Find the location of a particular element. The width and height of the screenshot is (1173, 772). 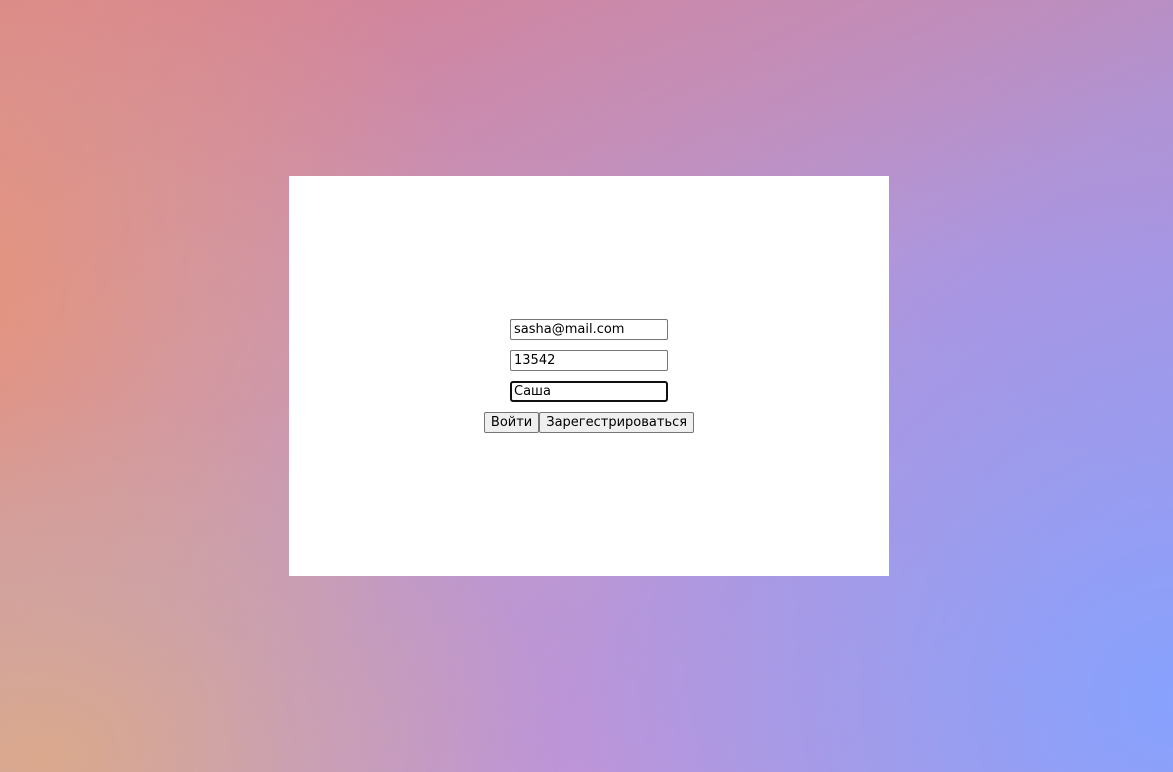

form-buttons: Войти Зарегестрироваться is located at coordinates (589, 422).